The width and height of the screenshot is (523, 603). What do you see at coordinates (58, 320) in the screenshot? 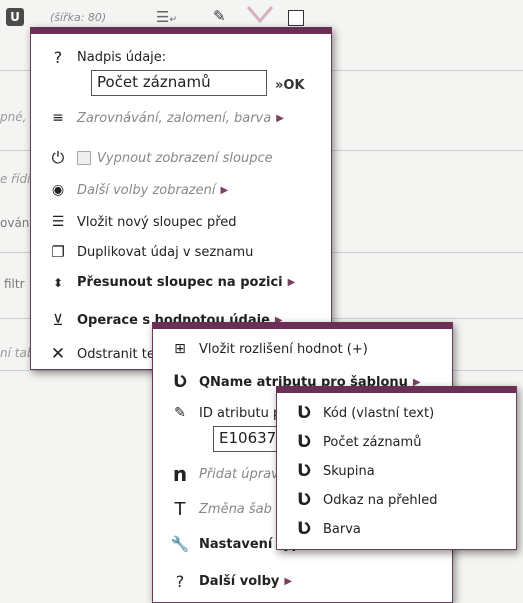
I see `operation-icon: ⊻` at bounding box center [58, 320].